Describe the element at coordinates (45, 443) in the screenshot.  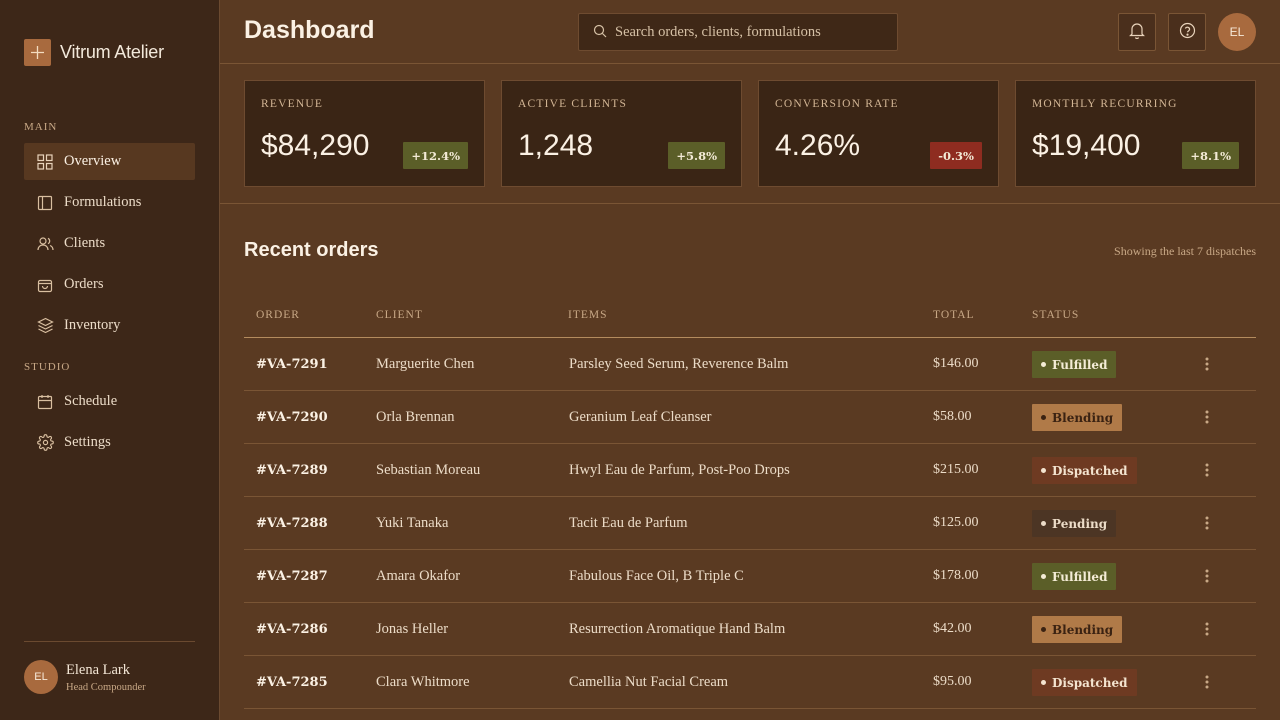
I see `gear-icon` at that location.